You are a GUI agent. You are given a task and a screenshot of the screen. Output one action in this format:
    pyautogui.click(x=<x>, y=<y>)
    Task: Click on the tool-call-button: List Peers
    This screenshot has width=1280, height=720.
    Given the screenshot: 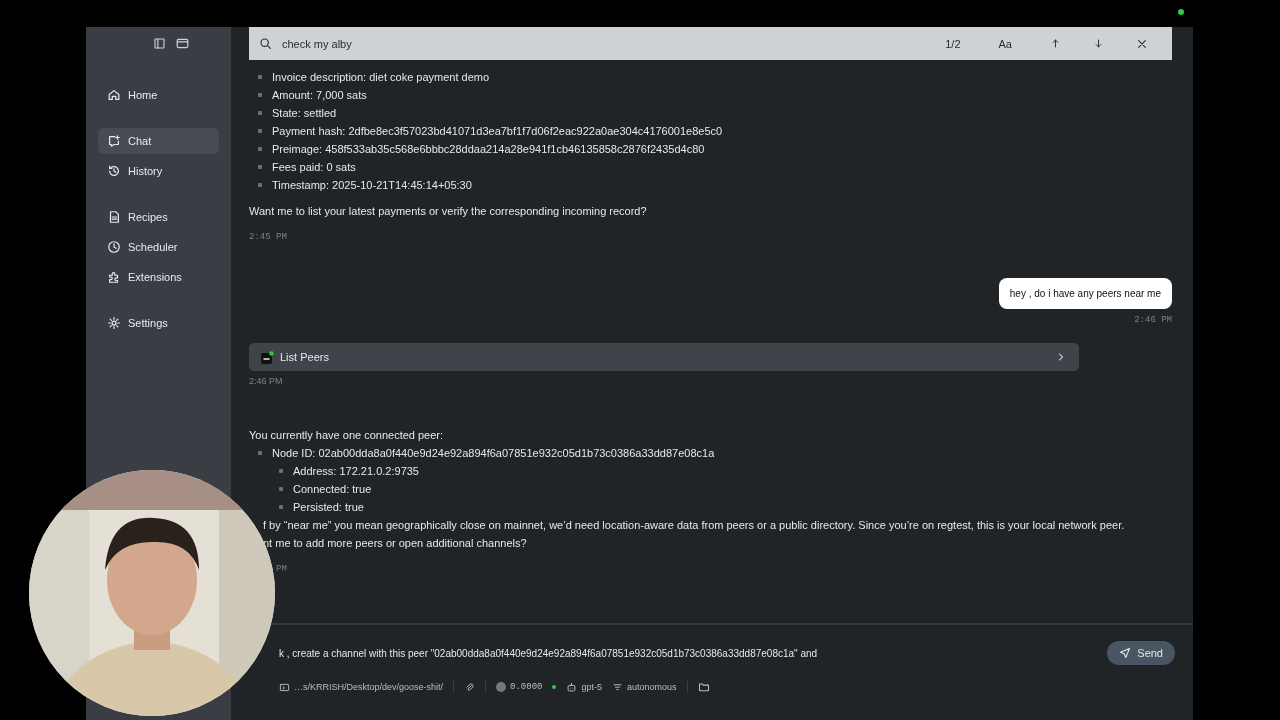 What is the action you would take?
    pyautogui.click(x=664, y=357)
    